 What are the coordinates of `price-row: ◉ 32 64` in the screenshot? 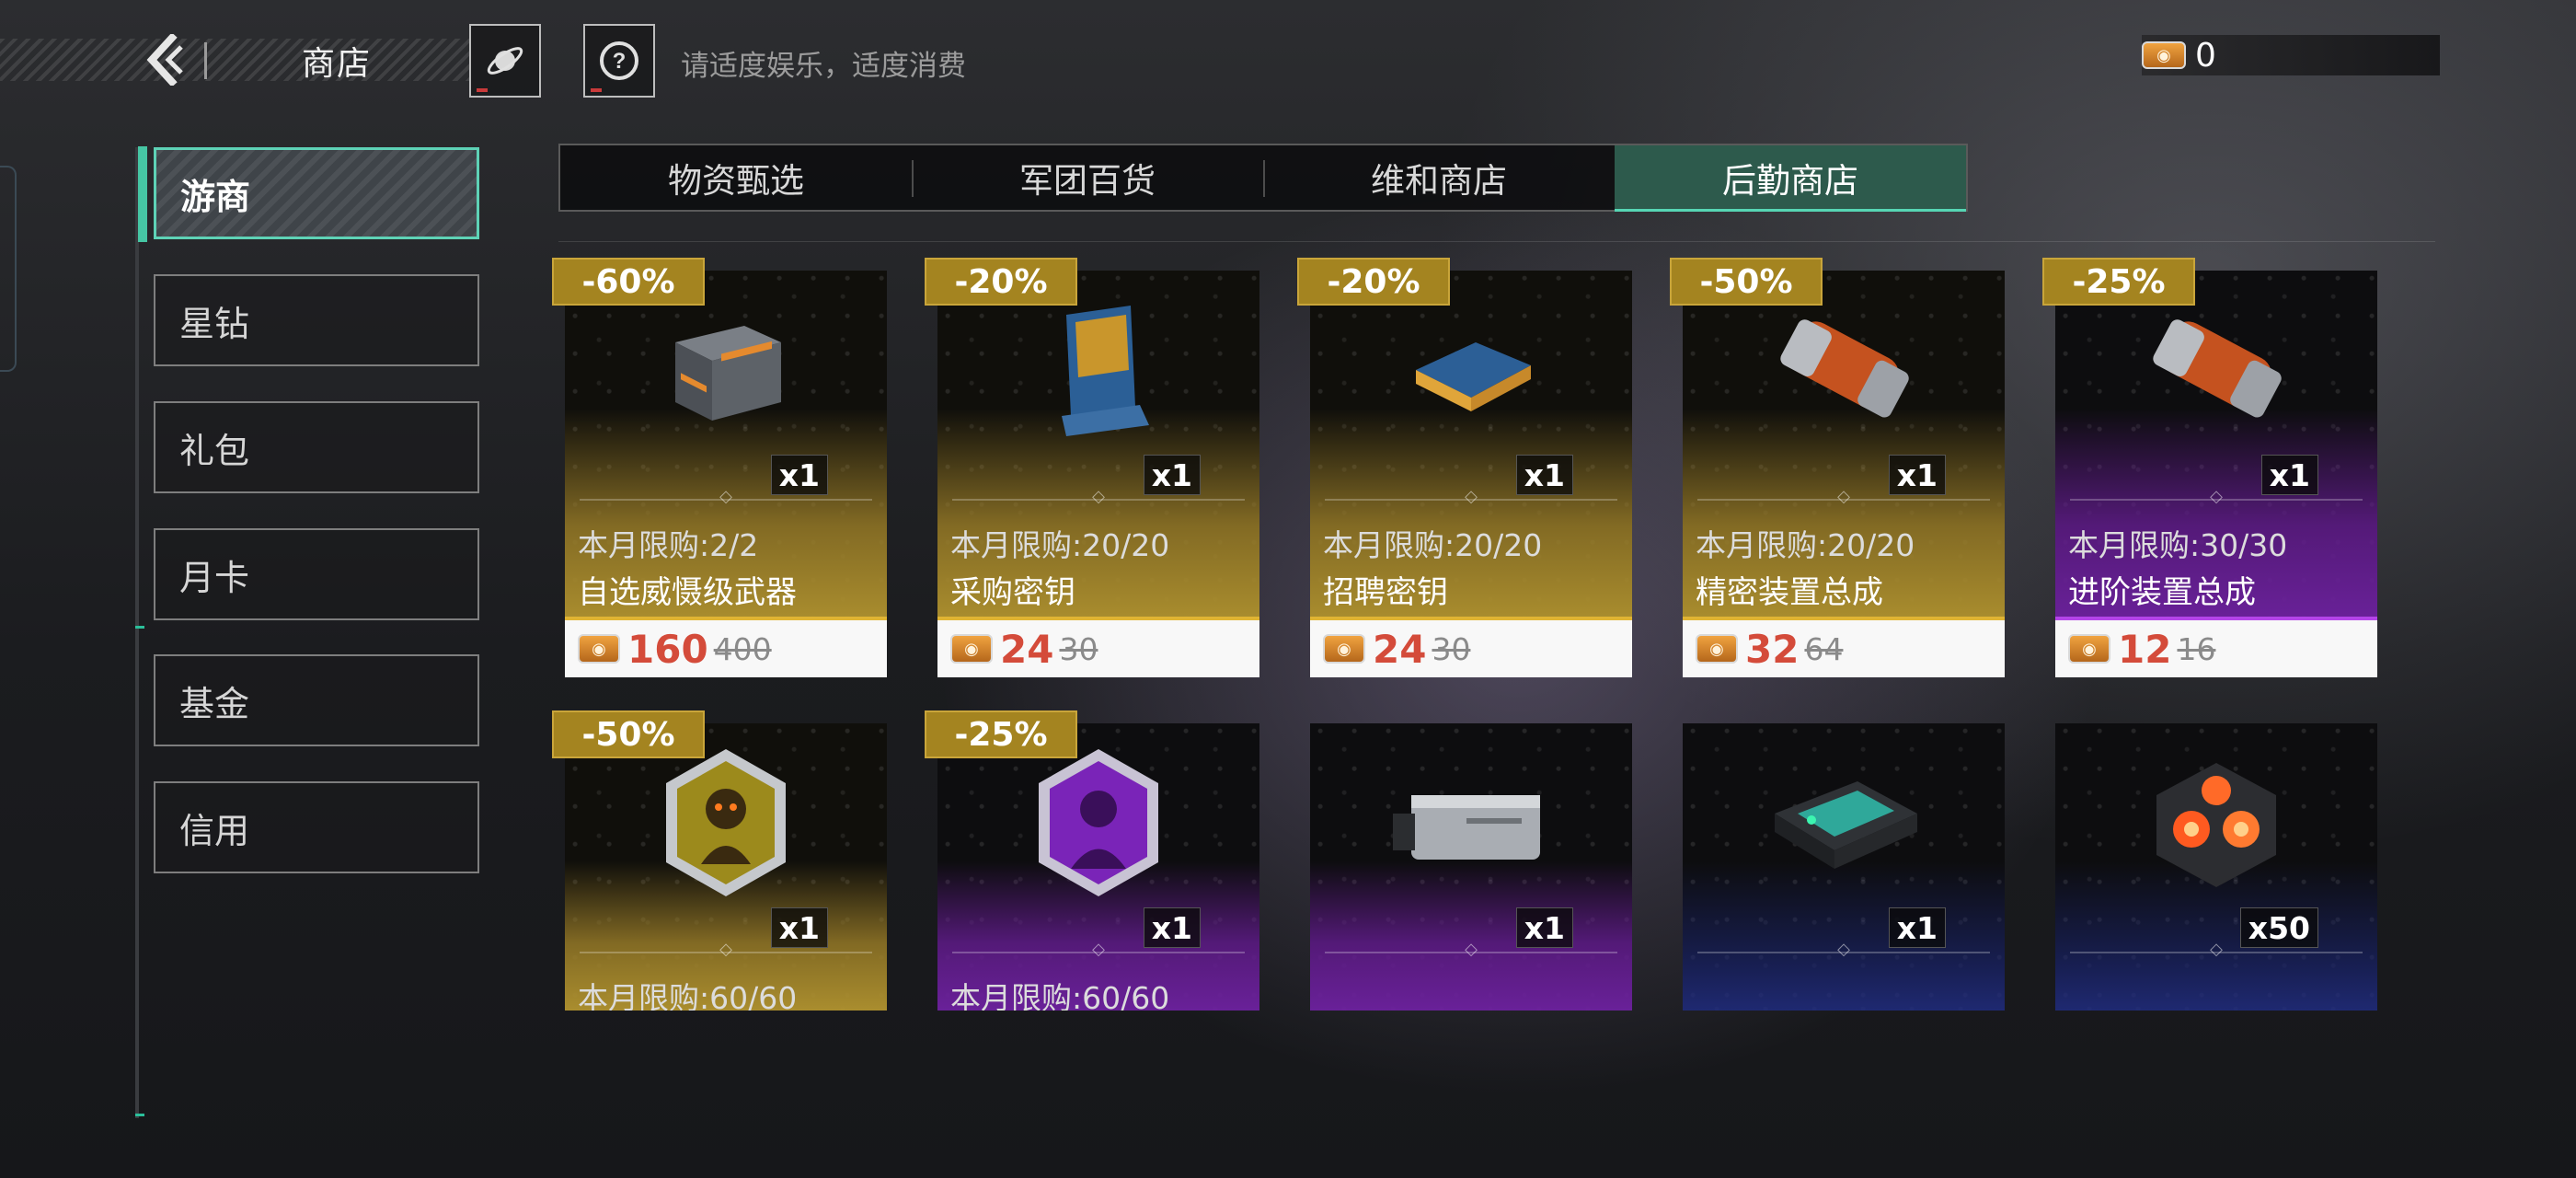 It's located at (1844, 648).